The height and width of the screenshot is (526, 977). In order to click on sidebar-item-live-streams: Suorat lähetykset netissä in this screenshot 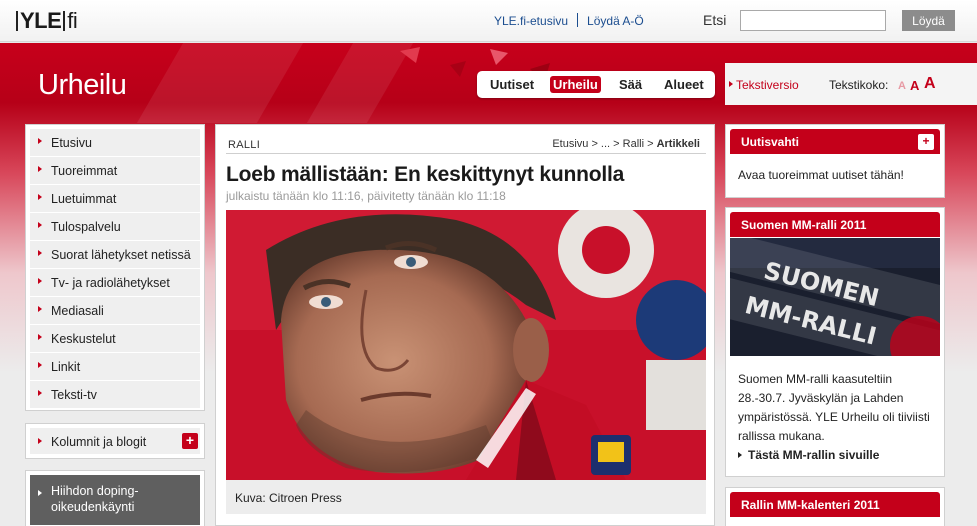, I will do `click(115, 255)`.